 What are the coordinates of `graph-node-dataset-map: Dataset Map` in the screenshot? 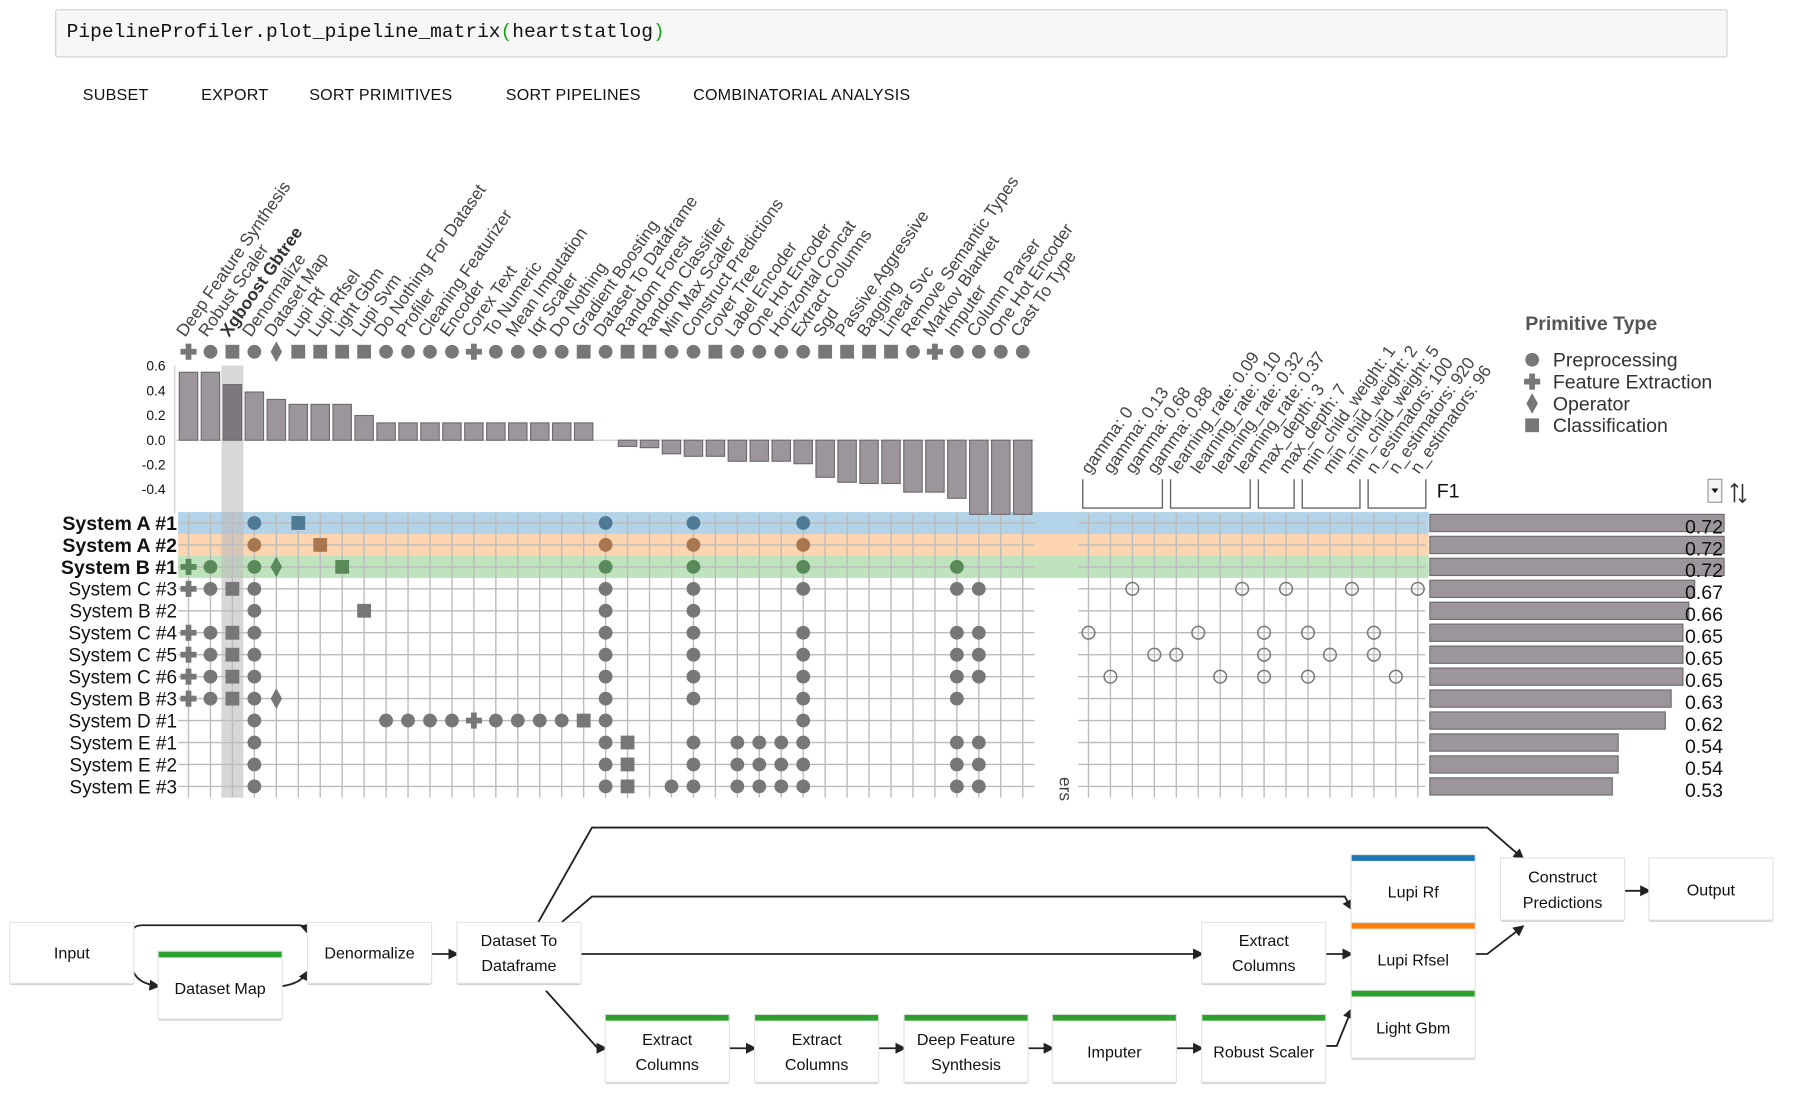 It's located at (220, 985).